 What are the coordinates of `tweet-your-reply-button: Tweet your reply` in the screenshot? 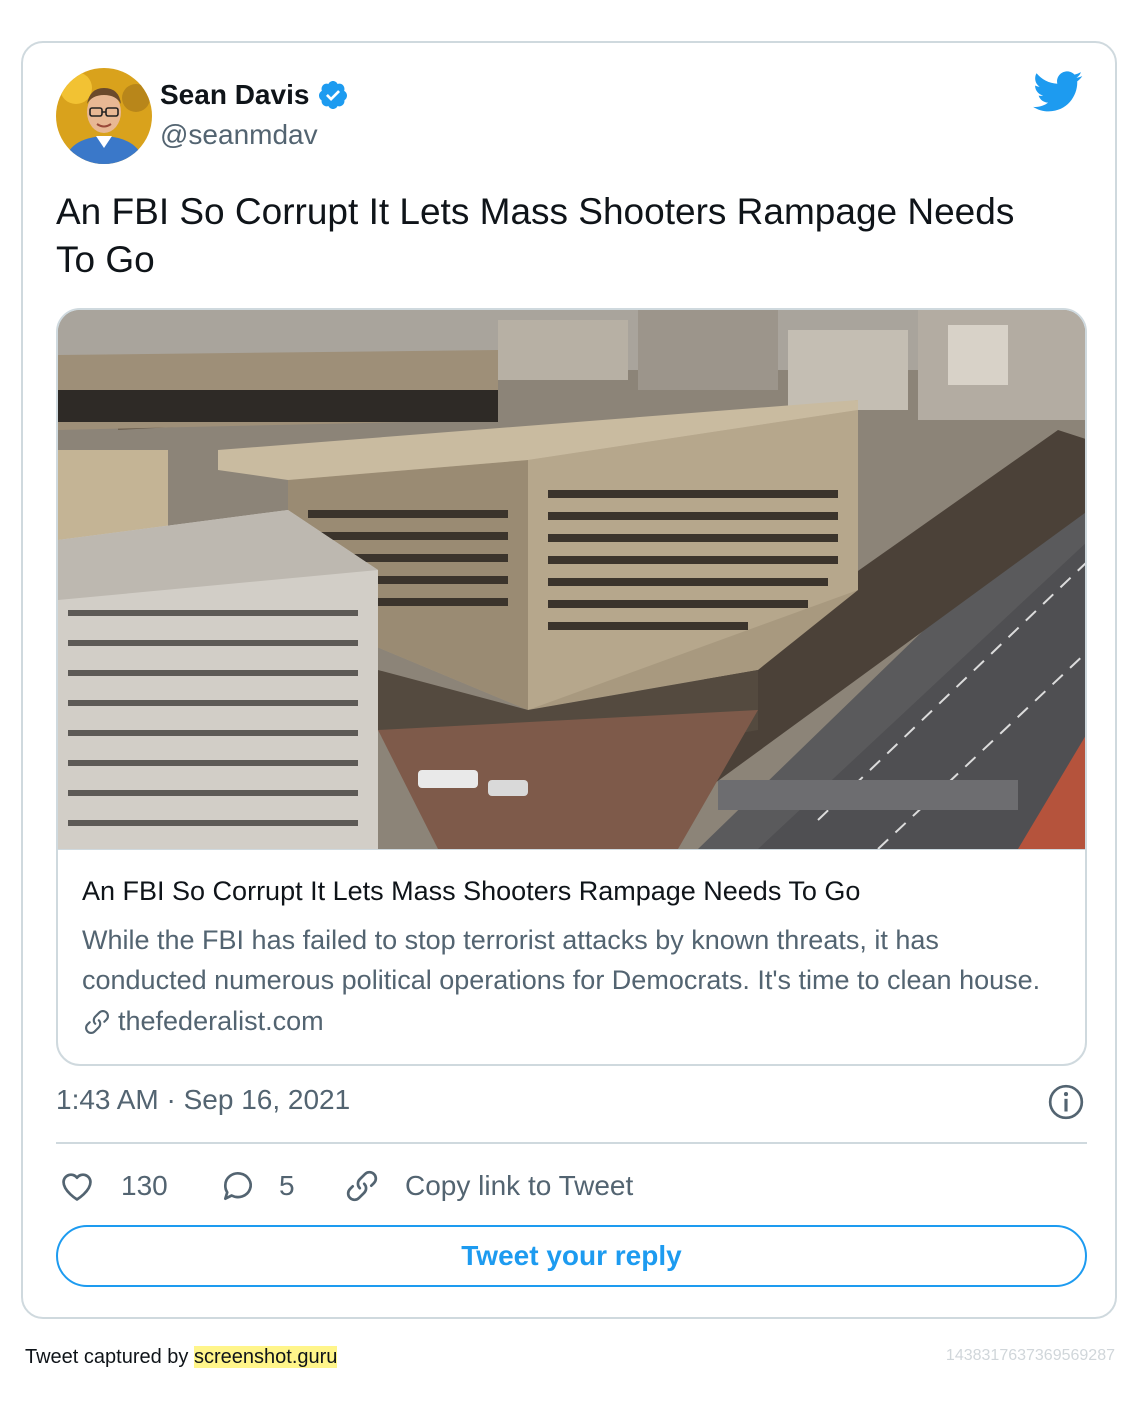 It's located at (571, 1256).